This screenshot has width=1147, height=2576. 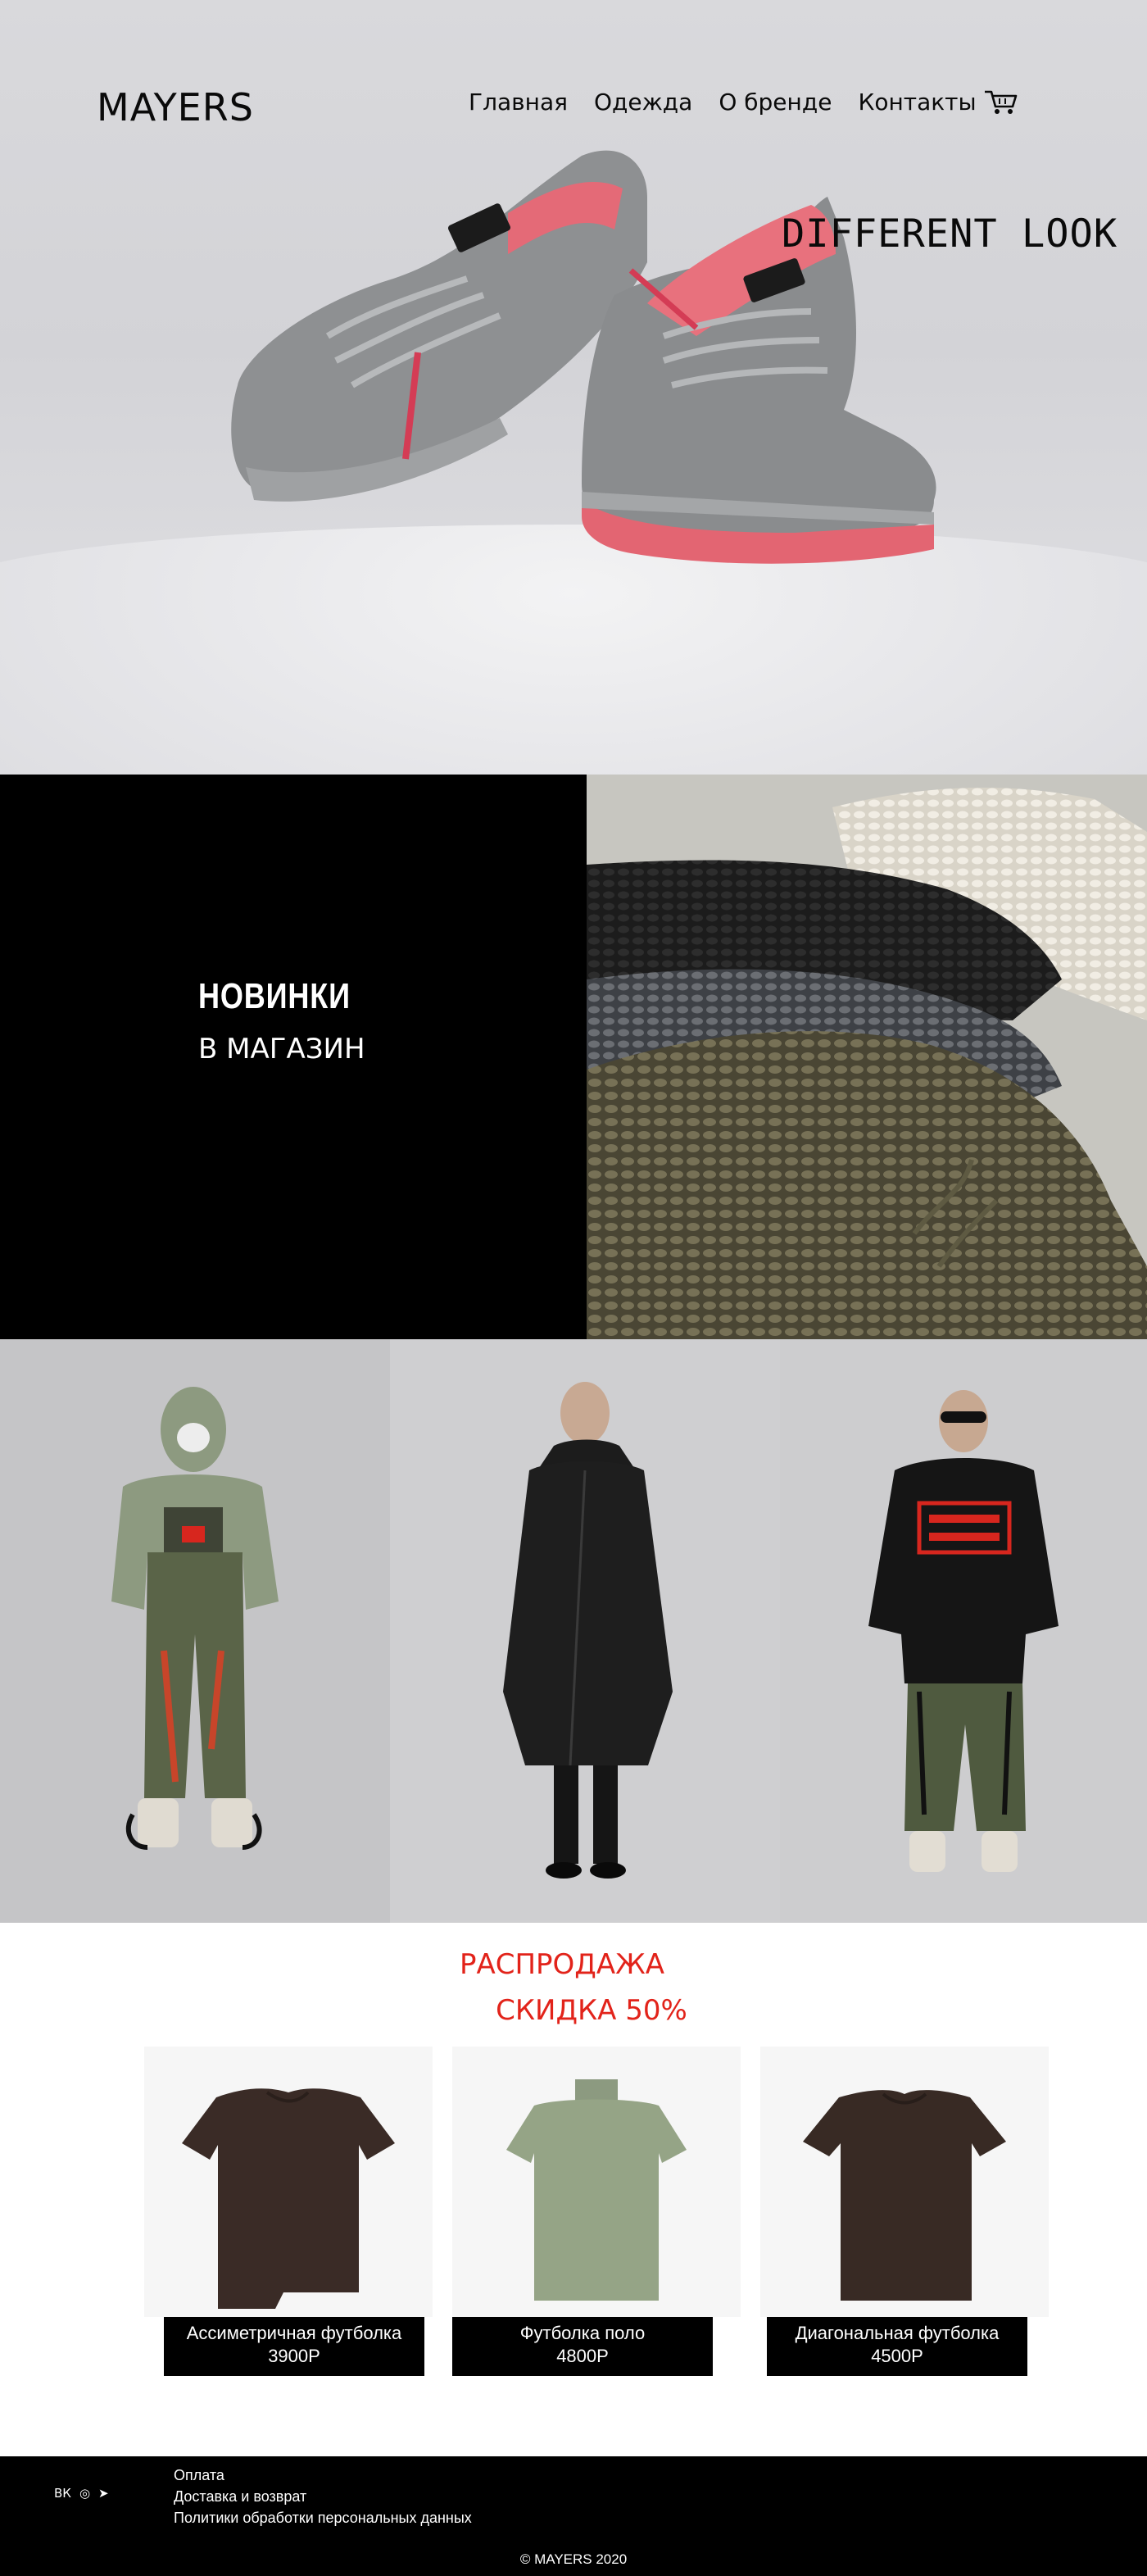 I want to click on product-price: 3900Р, so click(x=294, y=2356).